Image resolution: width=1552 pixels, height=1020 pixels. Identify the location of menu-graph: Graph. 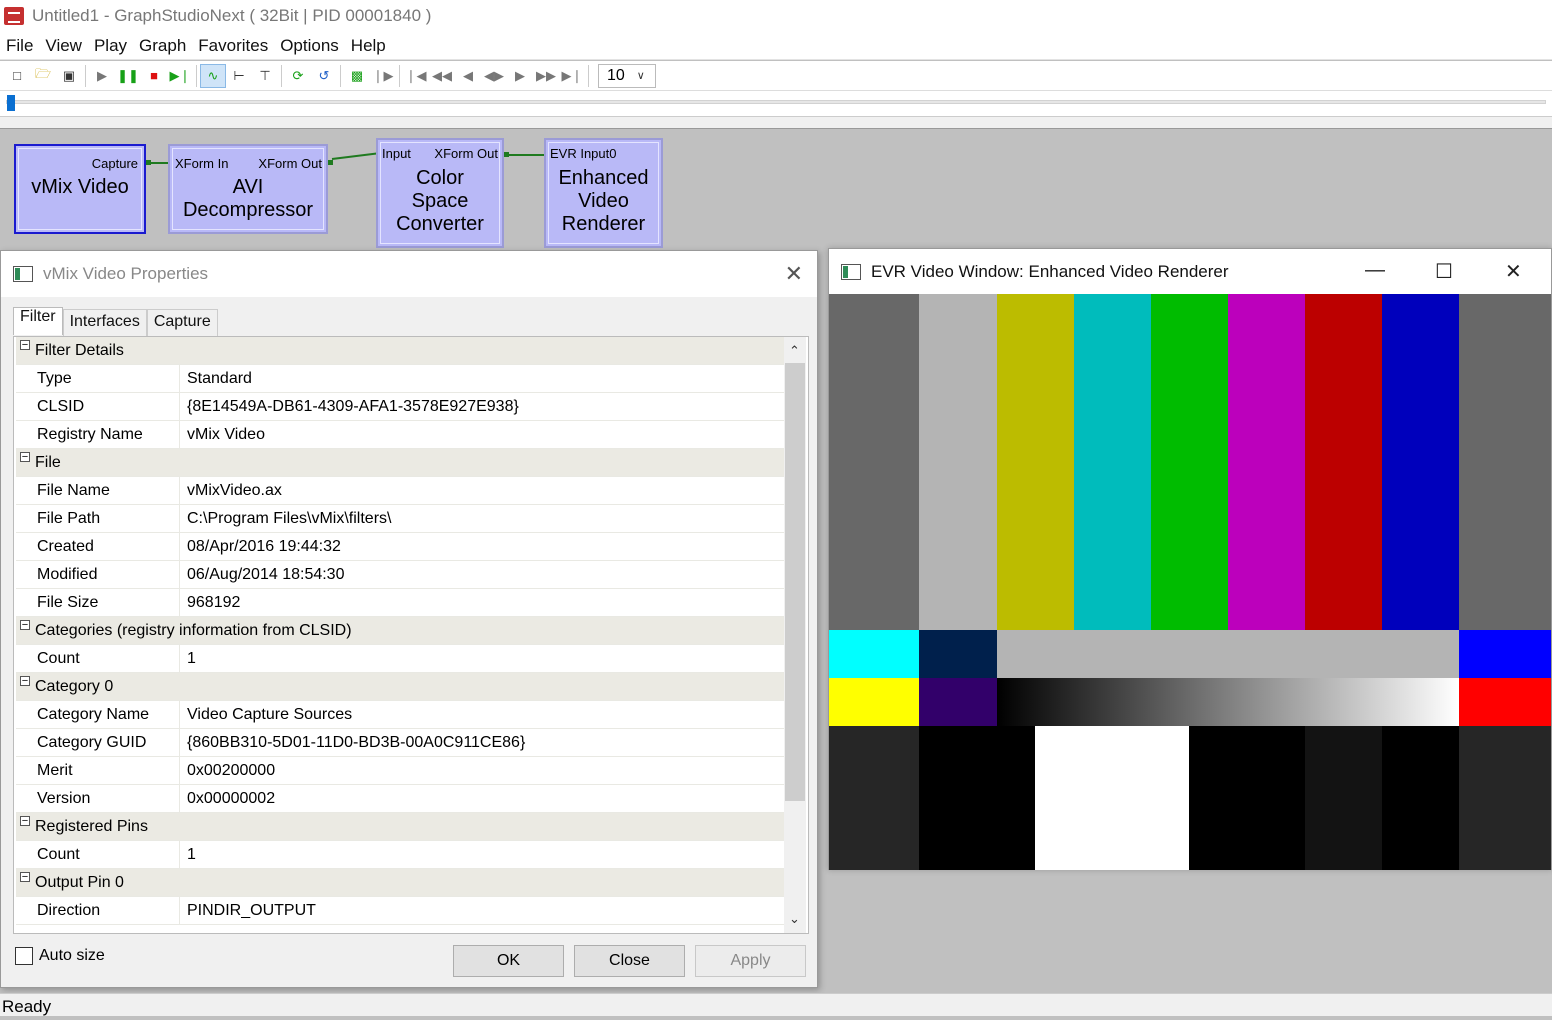
(162, 46).